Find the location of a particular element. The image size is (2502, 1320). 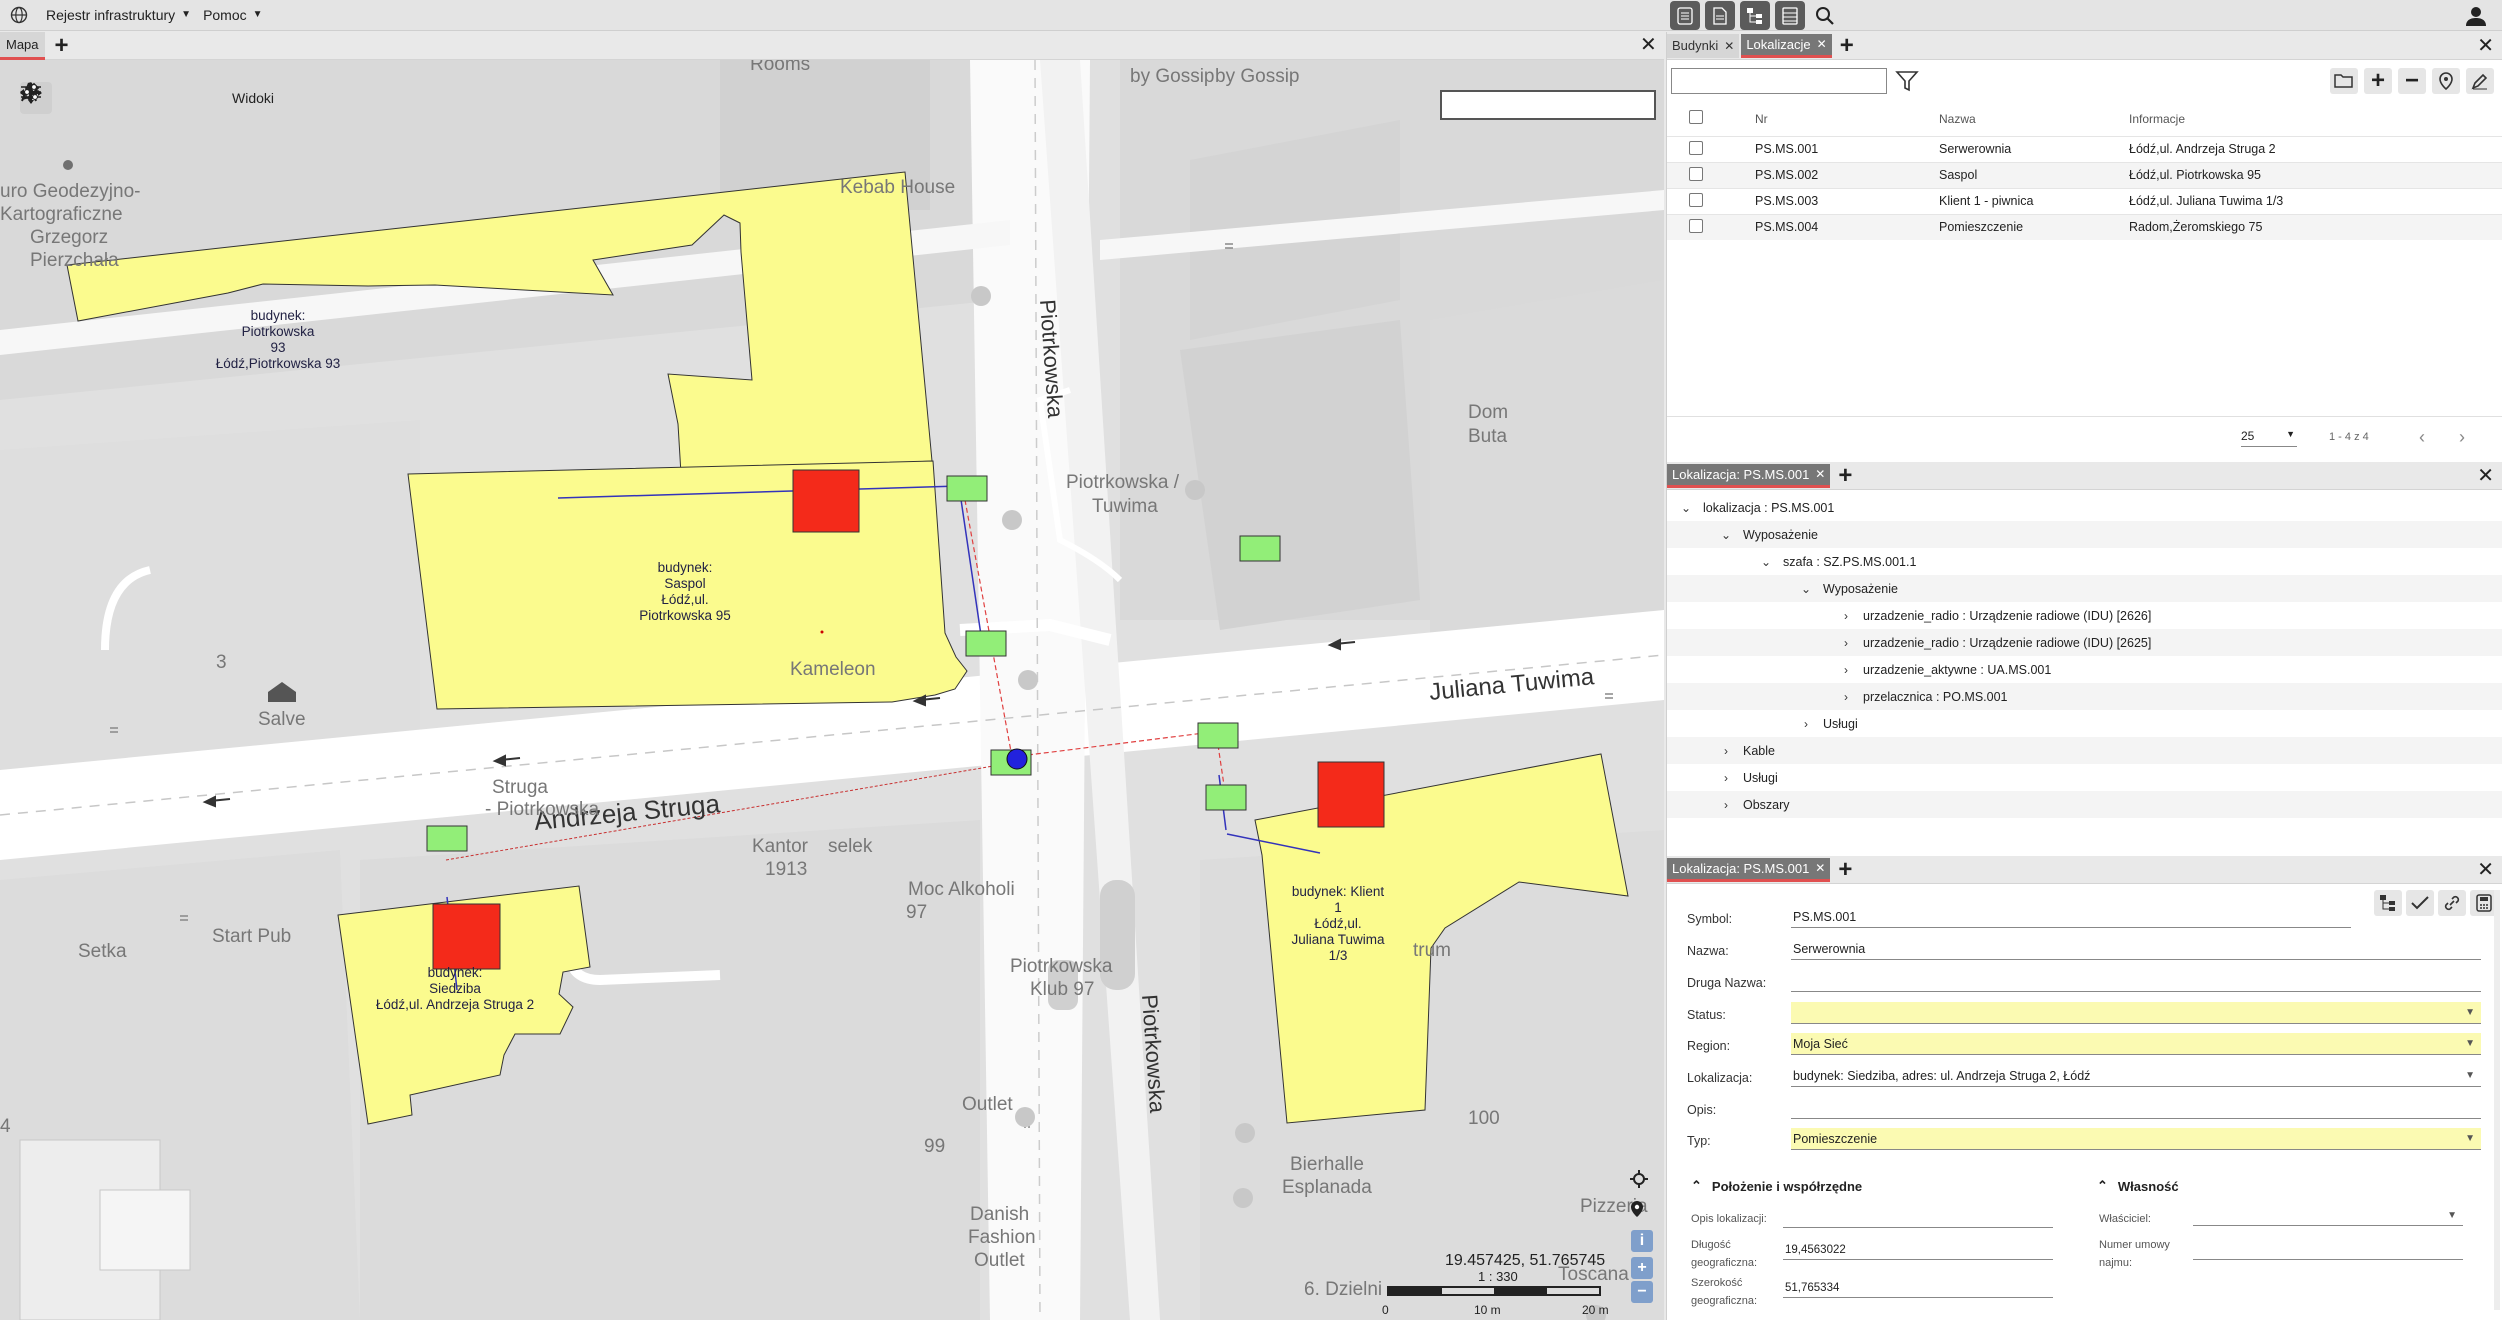

contract-field is located at coordinates (2328, 1250).